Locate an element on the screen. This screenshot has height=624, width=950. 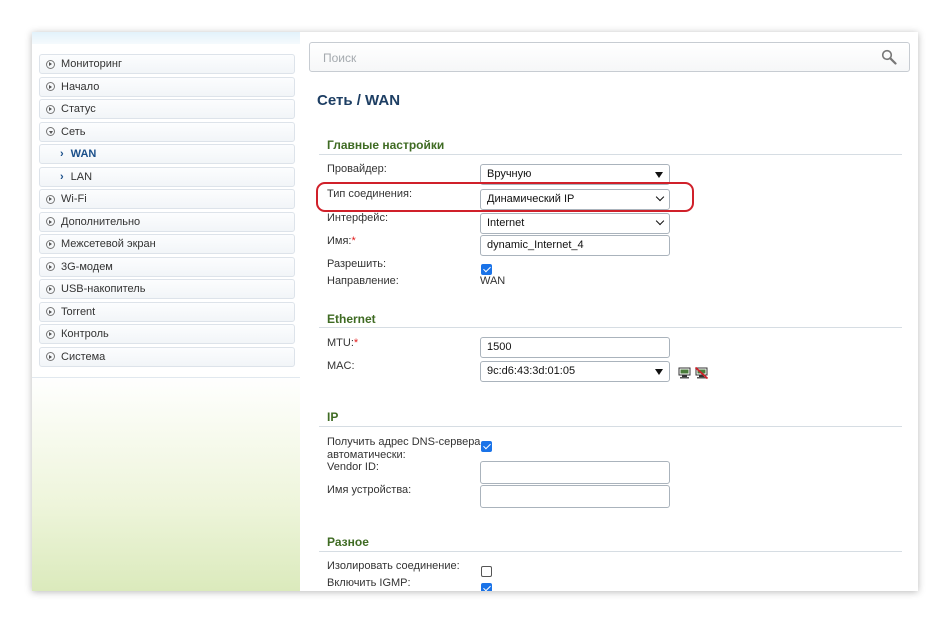
sidebar-item-label: Сеть is located at coordinates (73, 131).